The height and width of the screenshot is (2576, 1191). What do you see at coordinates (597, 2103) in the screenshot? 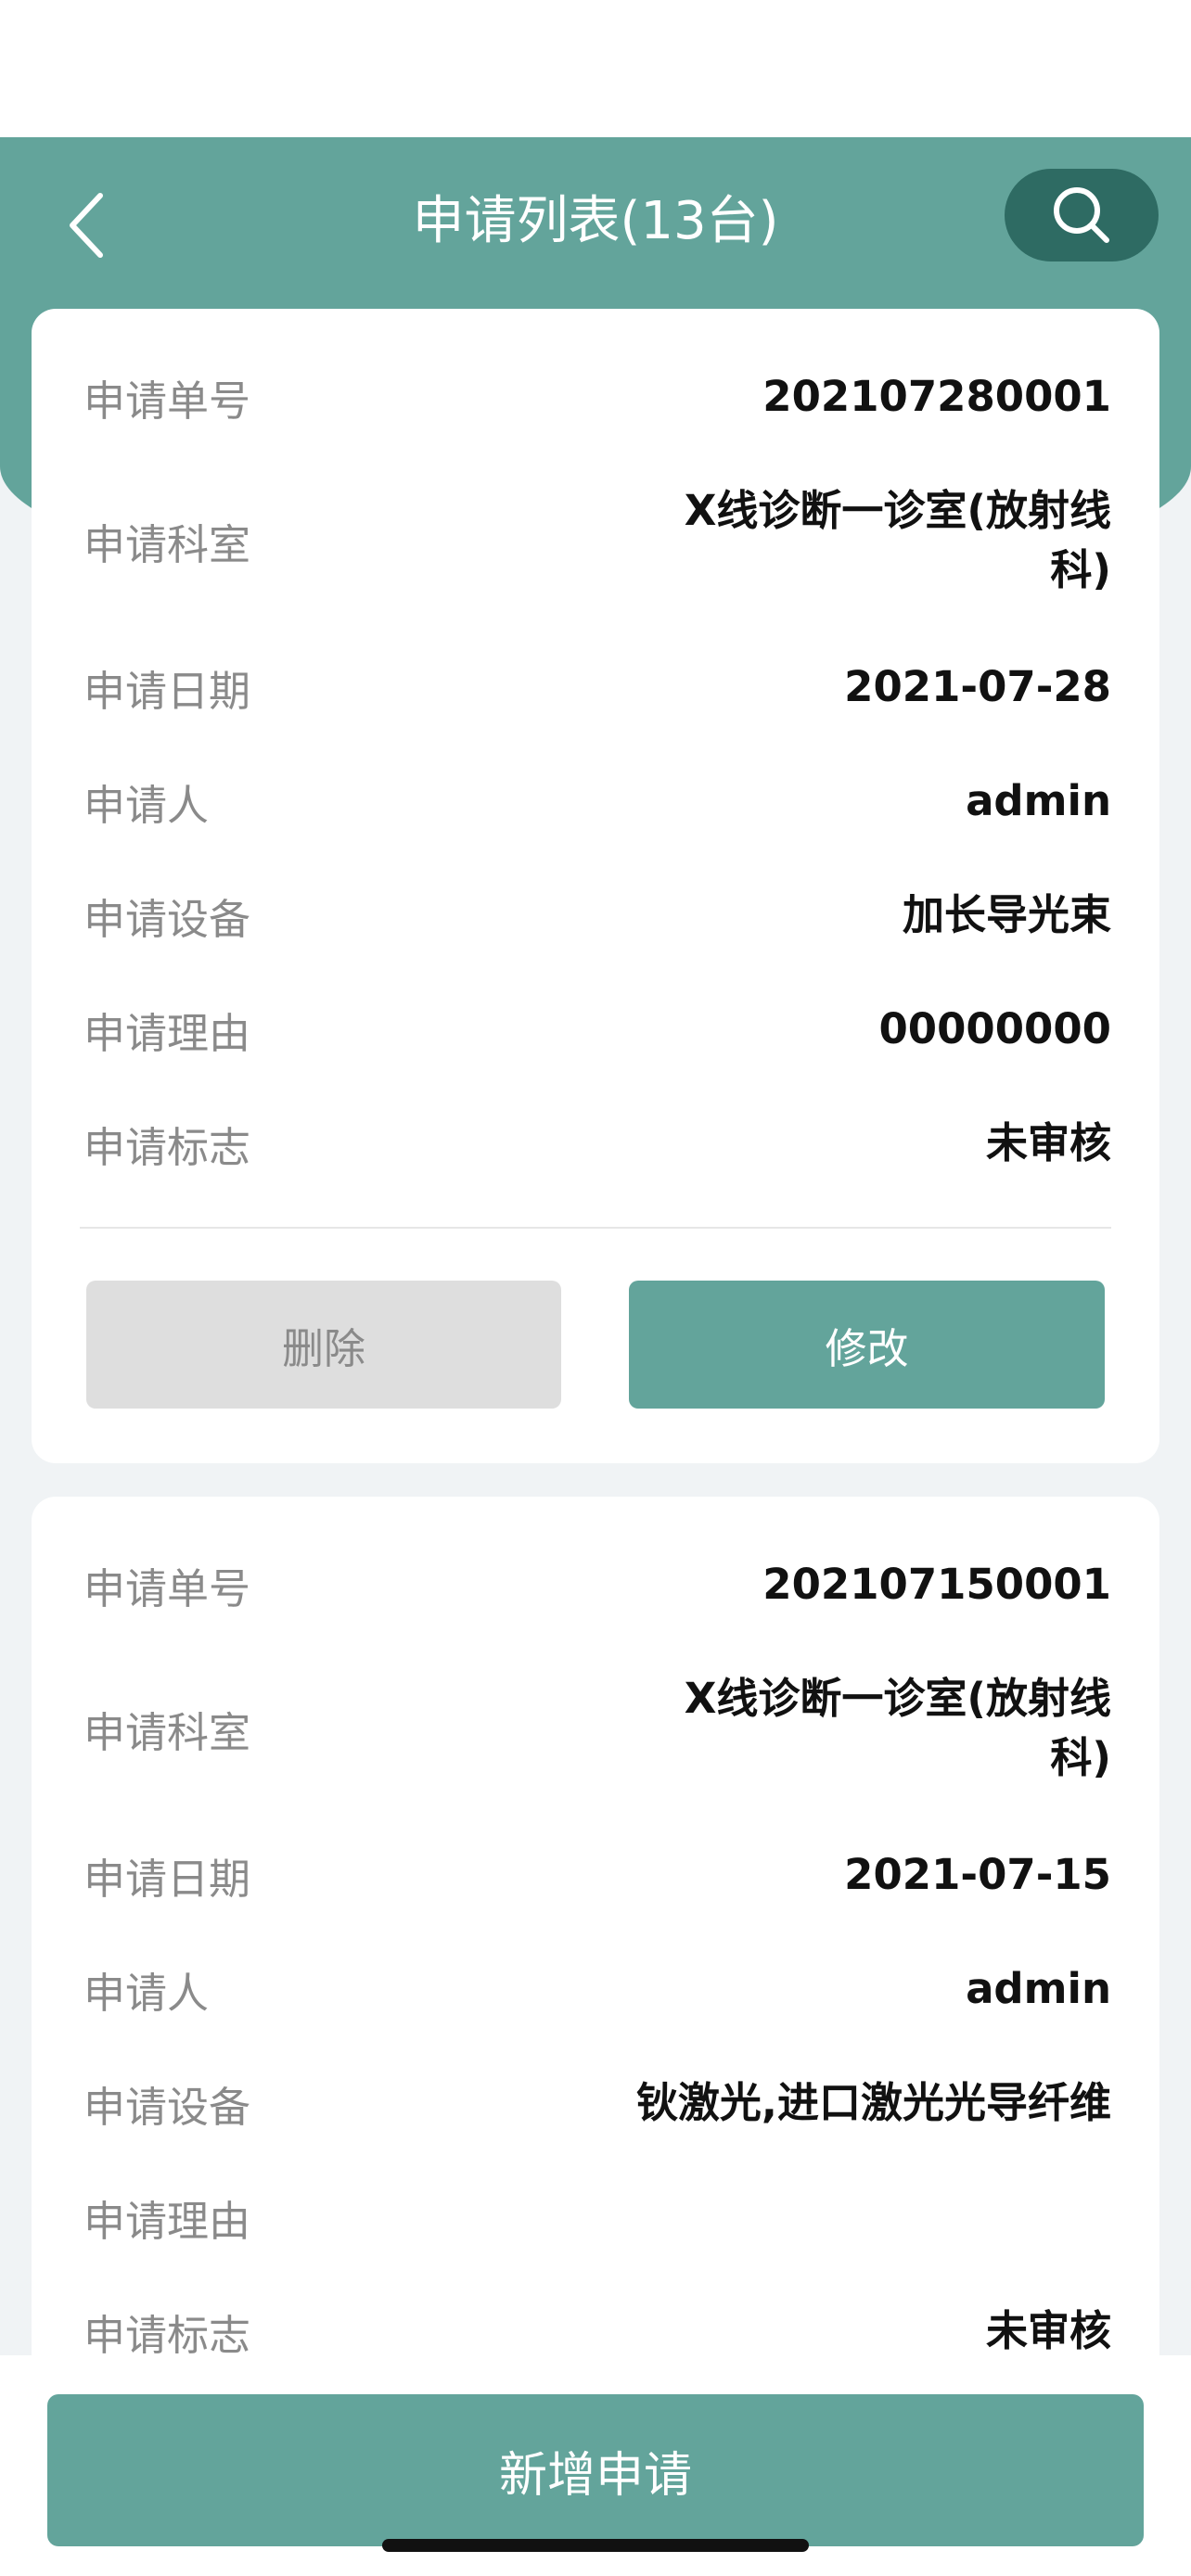
I see `row-equipment: 申请设备 钬激光,进口激光光导纤维` at bounding box center [597, 2103].